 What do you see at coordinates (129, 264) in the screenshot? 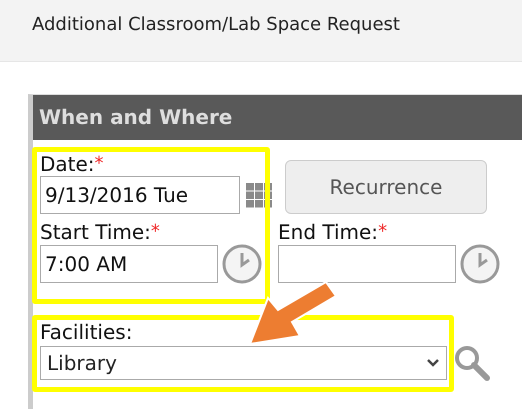
I see `start-time-field: 7:00 AM` at bounding box center [129, 264].